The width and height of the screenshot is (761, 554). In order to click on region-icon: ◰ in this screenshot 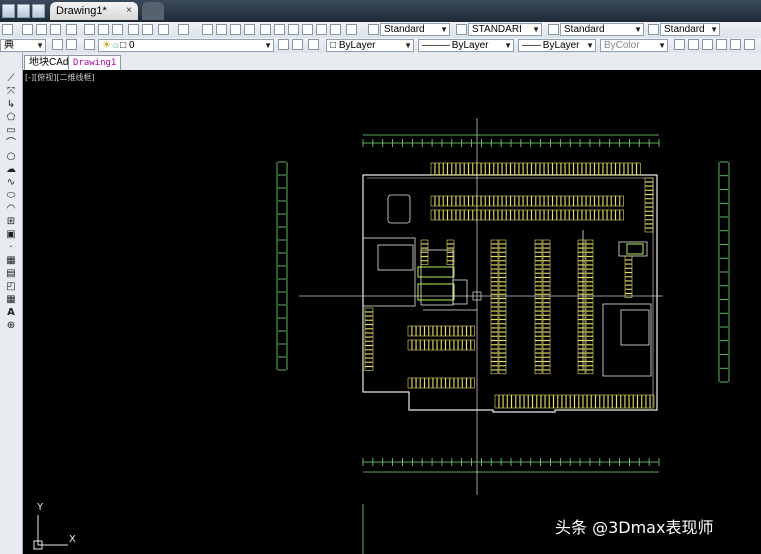, I will do `click(11, 286)`.